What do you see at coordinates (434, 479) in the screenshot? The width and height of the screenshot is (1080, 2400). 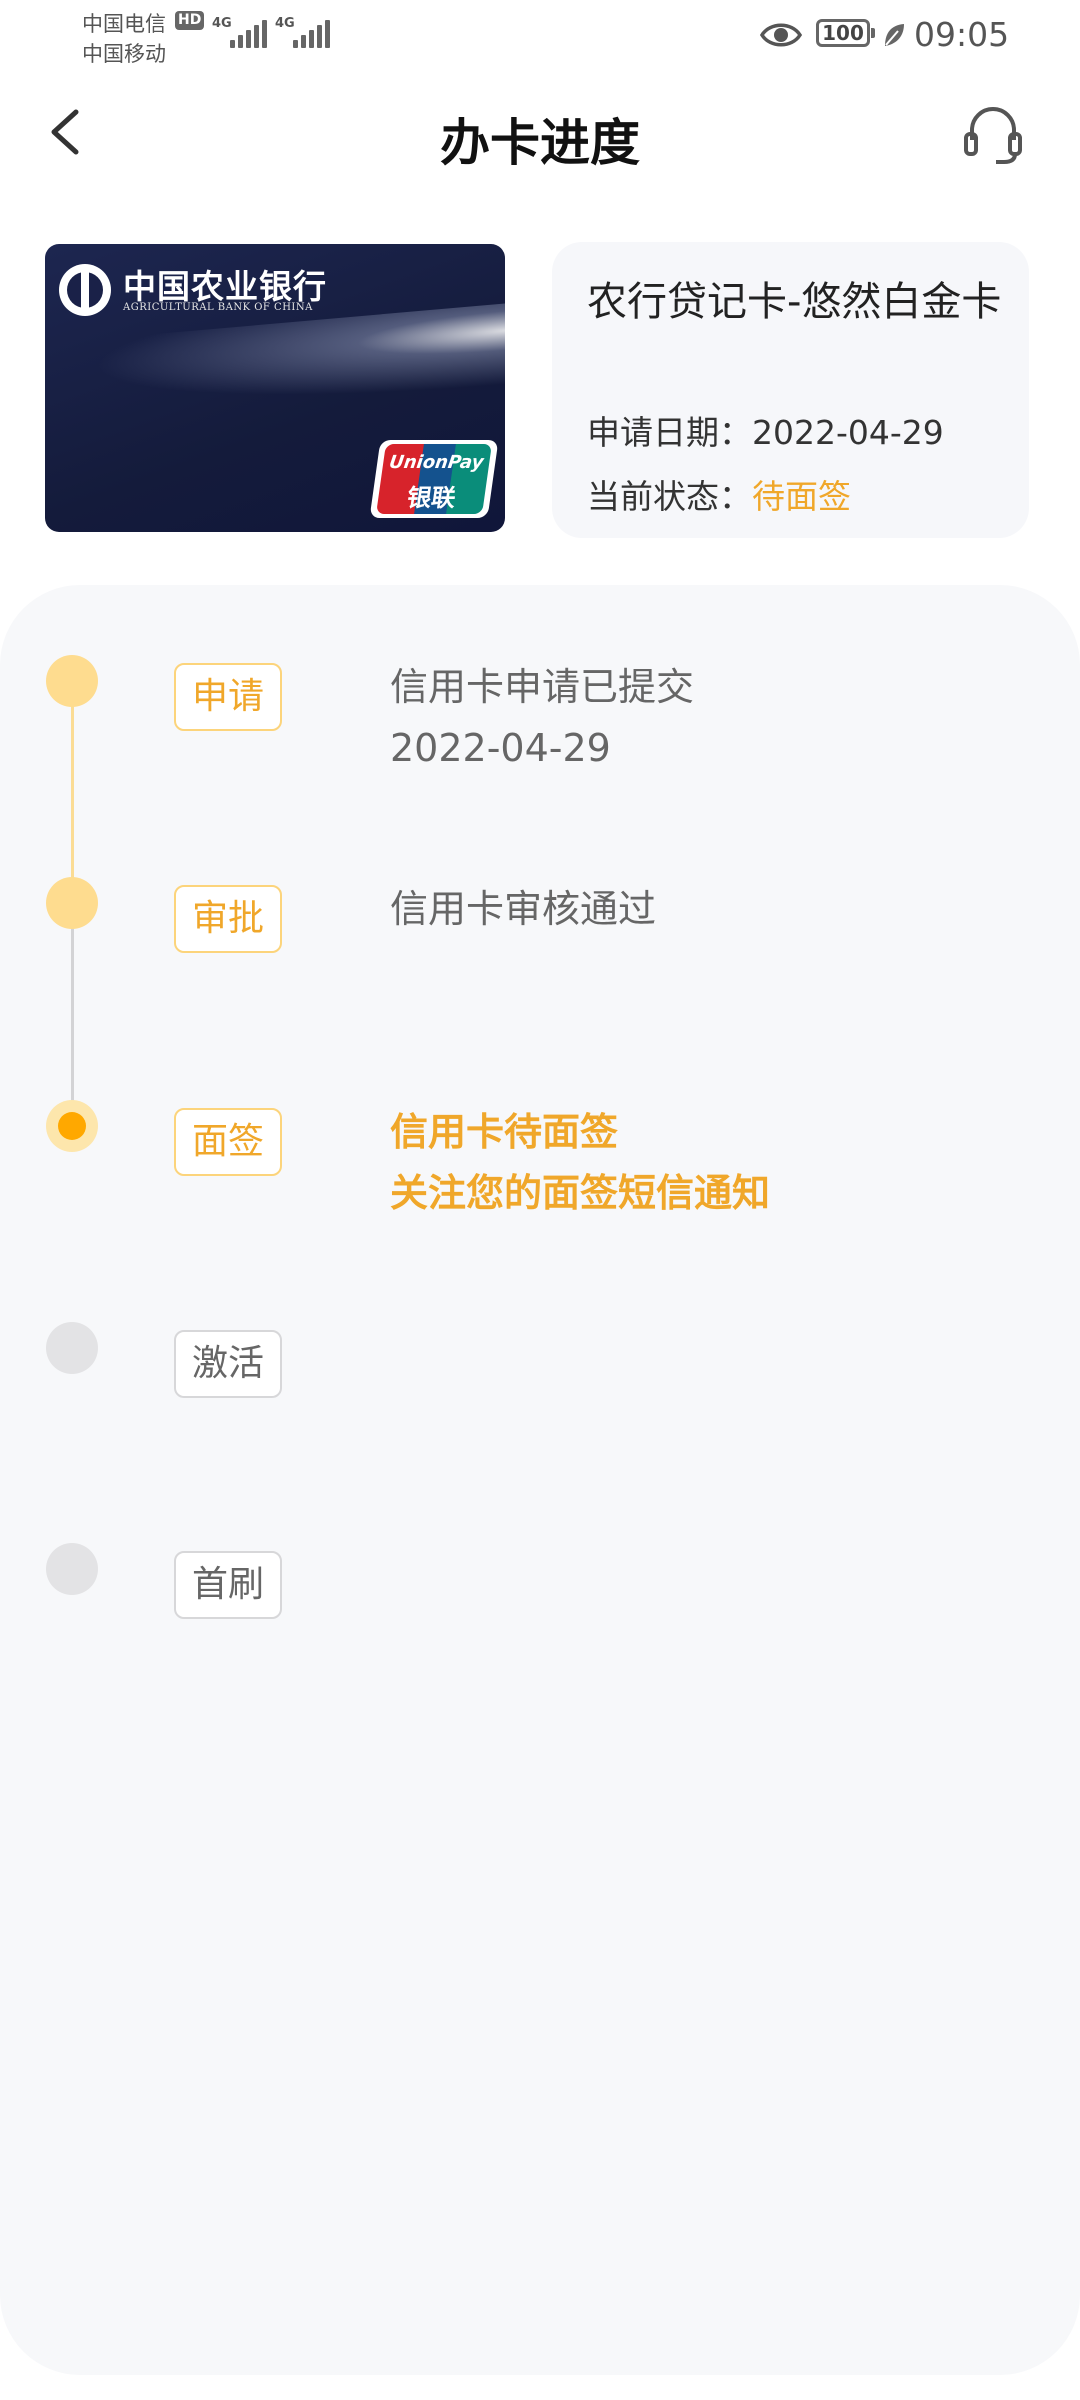 I see `unionpay-logo-icon: UnionPay 银联` at bounding box center [434, 479].